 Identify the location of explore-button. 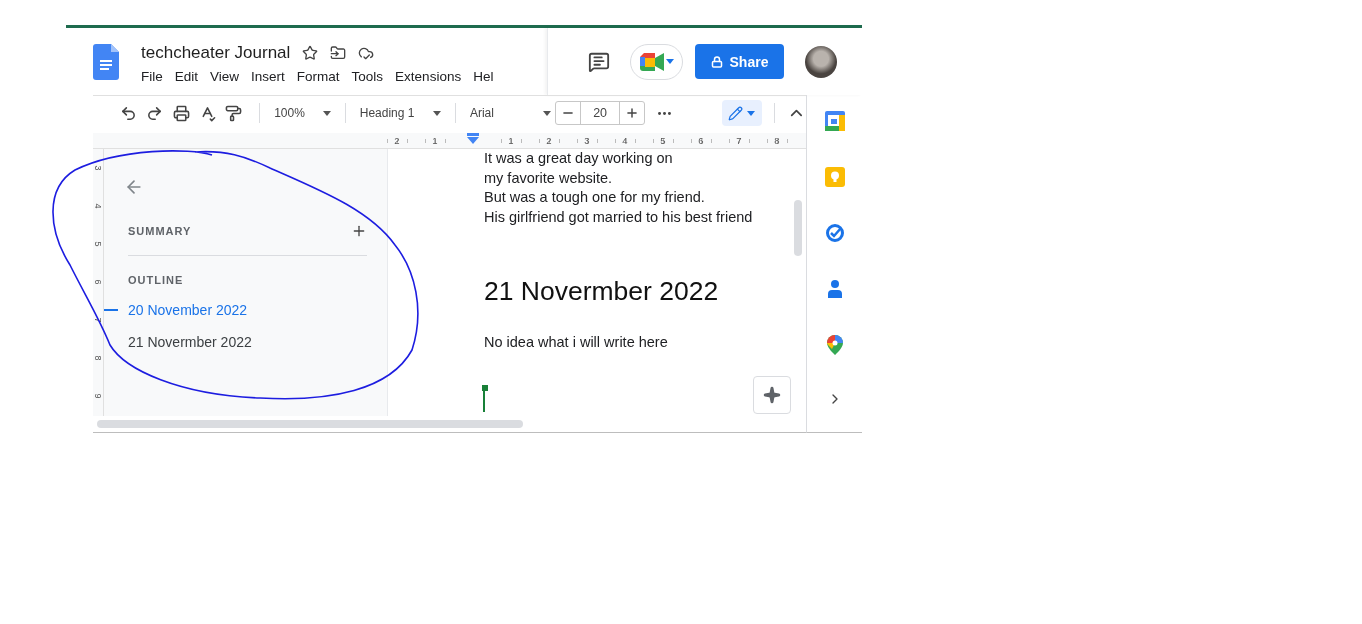
(772, 395).